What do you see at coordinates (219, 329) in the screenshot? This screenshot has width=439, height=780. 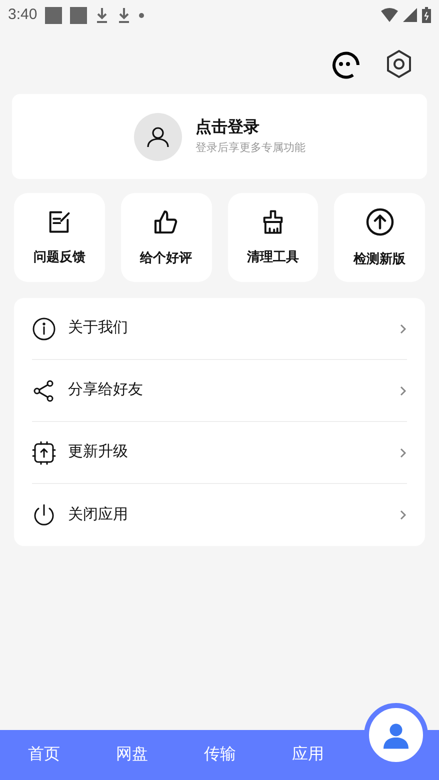 I see `menu-item: 关于我们` at bounding box center [219, 329].